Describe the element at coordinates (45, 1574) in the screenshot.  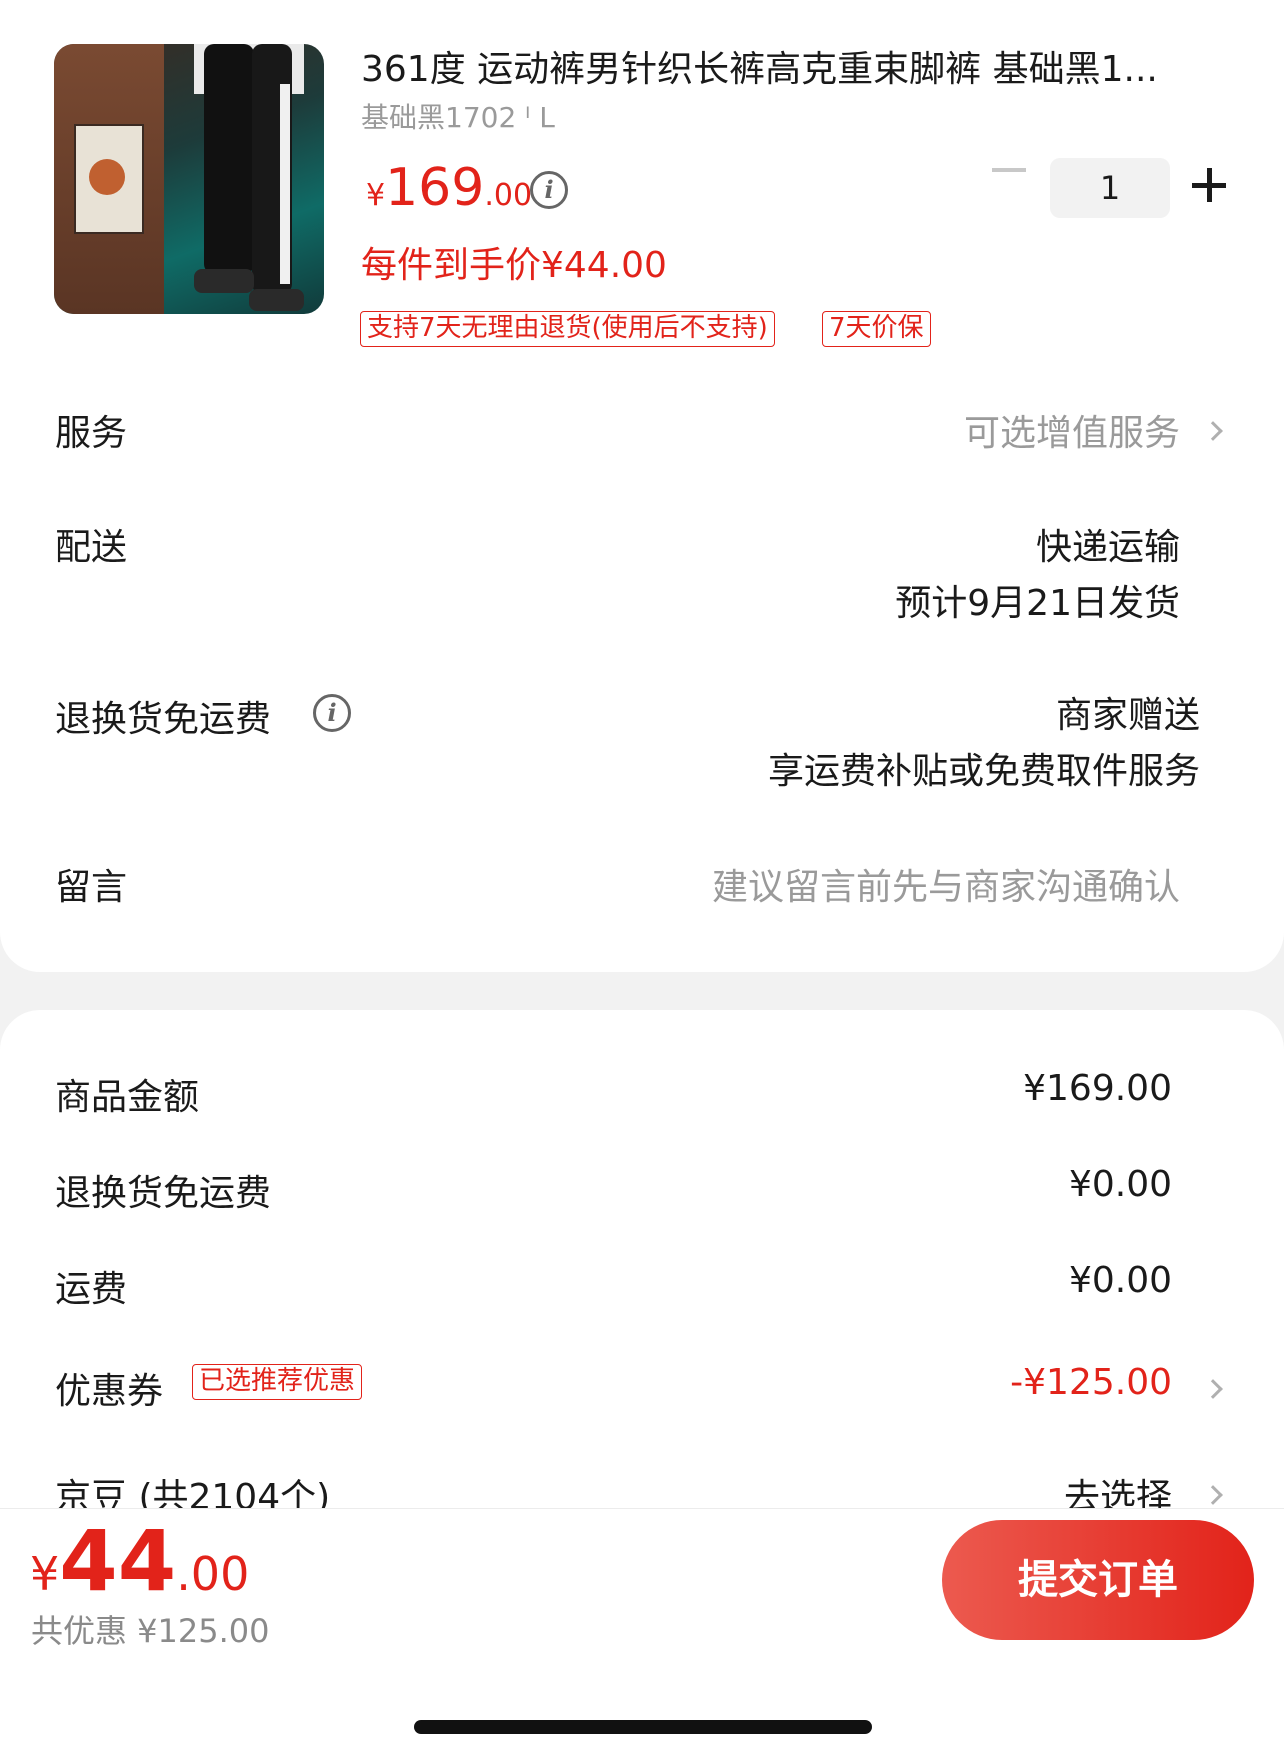
I see `total-currency: ¥` at that location.